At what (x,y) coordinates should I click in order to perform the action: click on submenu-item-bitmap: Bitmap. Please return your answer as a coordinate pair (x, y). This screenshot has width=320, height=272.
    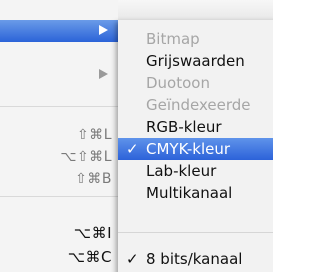
    Looking at the image, I should click on (195, 39).